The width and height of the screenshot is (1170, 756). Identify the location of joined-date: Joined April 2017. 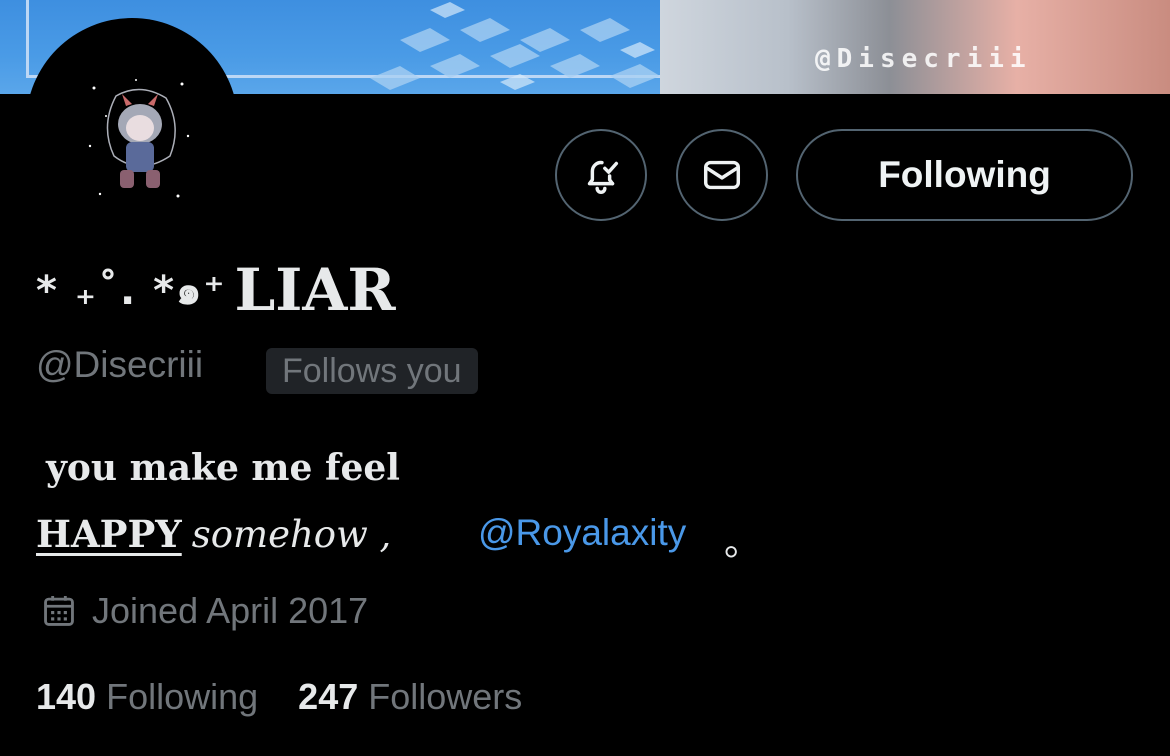
(204, 611).